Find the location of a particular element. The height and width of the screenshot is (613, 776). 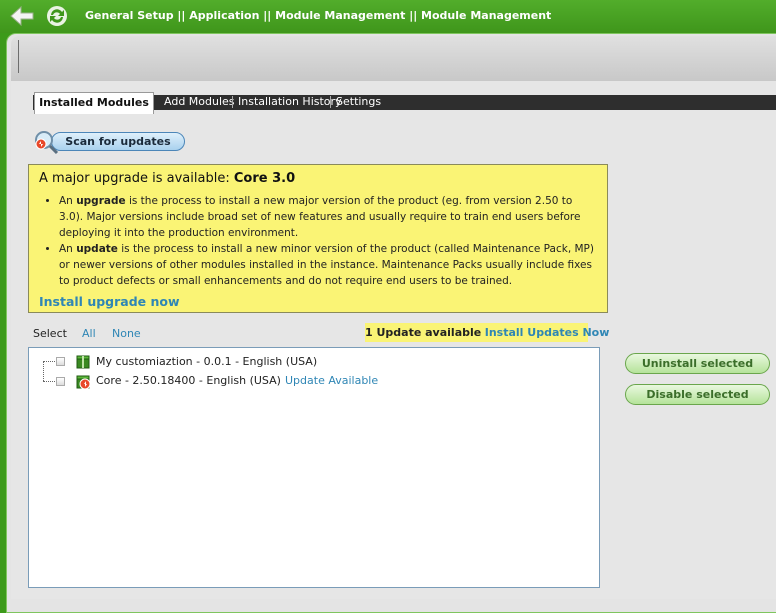

toolbar-separator is located at coordinates (18, 56).